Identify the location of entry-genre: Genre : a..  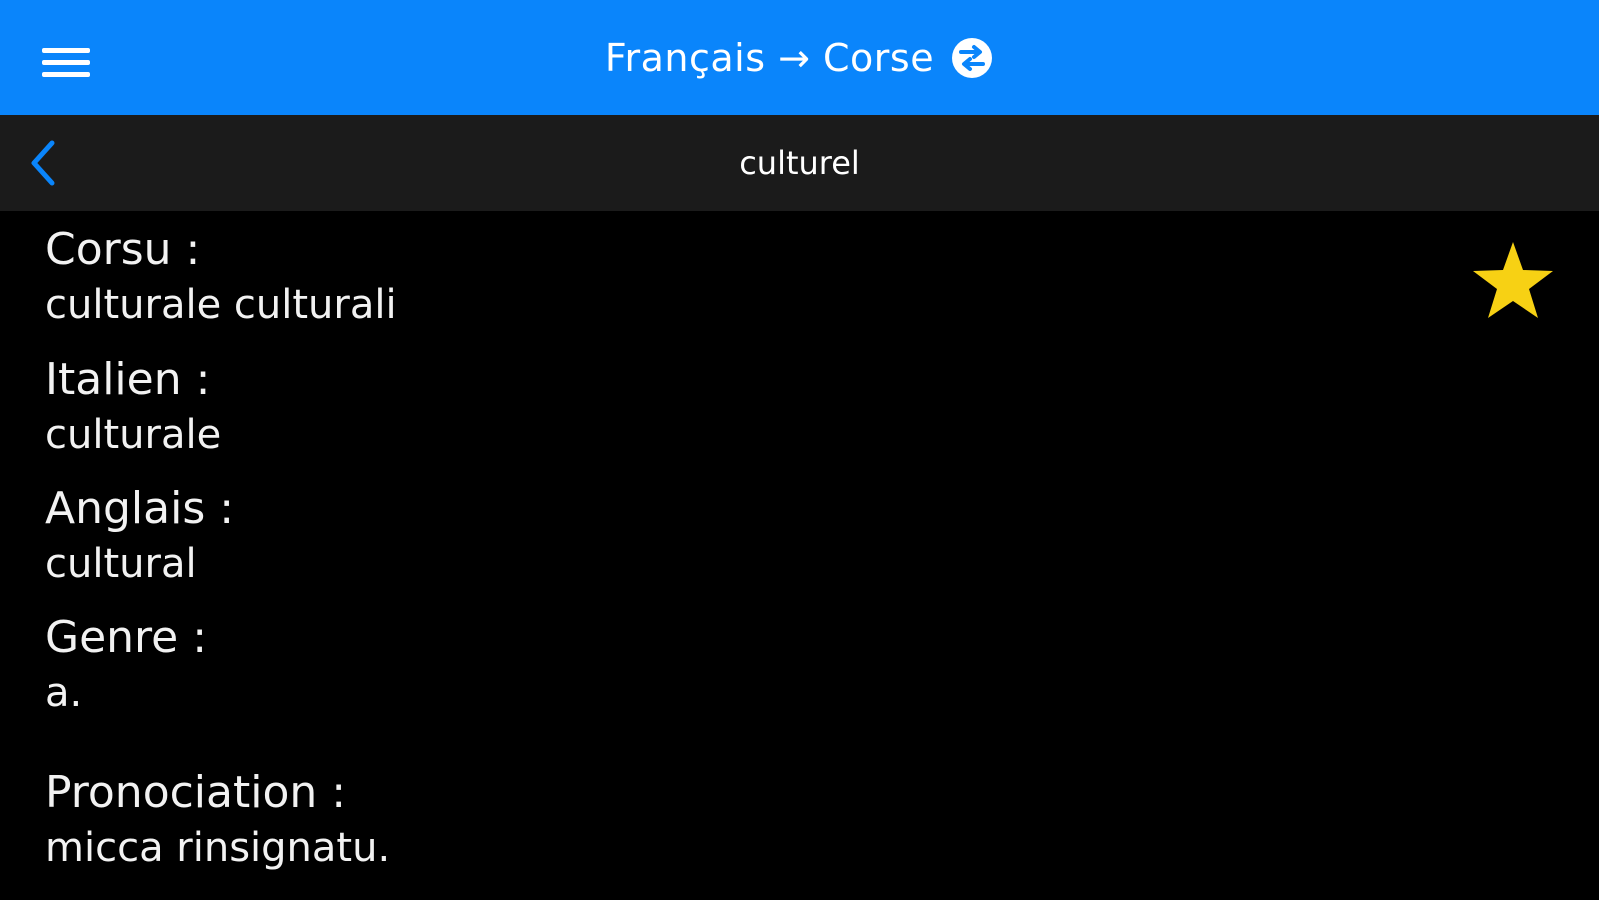
(126, 665).